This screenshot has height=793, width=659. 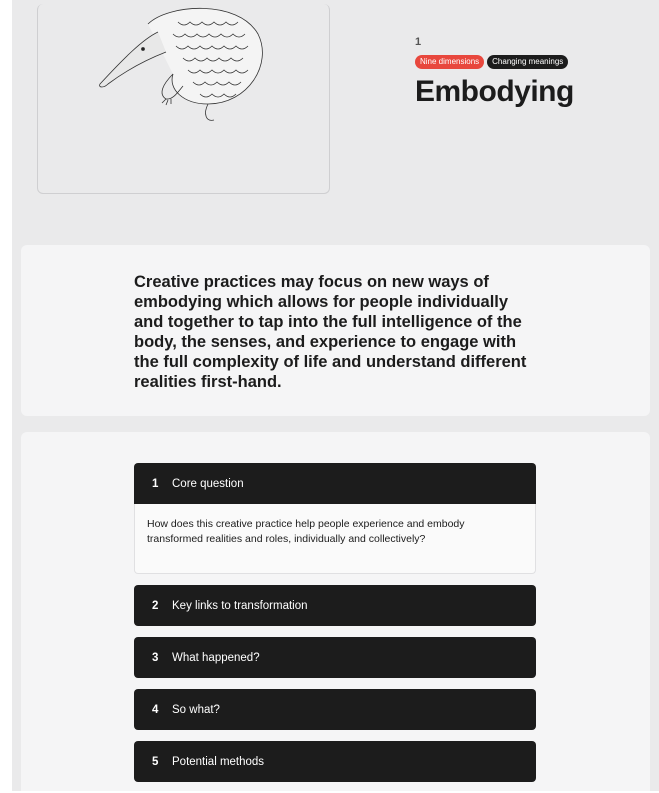 I want to click on pangolin-illustration-icon, so click(x=181, y=64).